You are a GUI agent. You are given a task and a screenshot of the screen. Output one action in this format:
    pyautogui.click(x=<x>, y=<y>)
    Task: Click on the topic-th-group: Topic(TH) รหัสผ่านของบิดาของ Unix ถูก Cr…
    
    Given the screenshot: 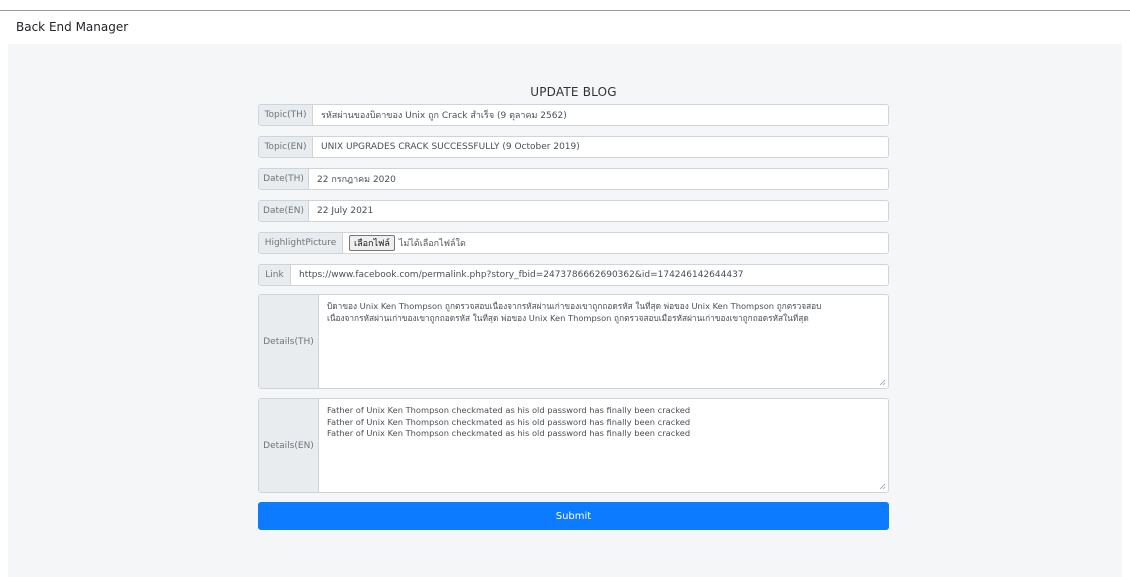 What is the action you would take?
    pyautogui.click(x=573, y=115)
    